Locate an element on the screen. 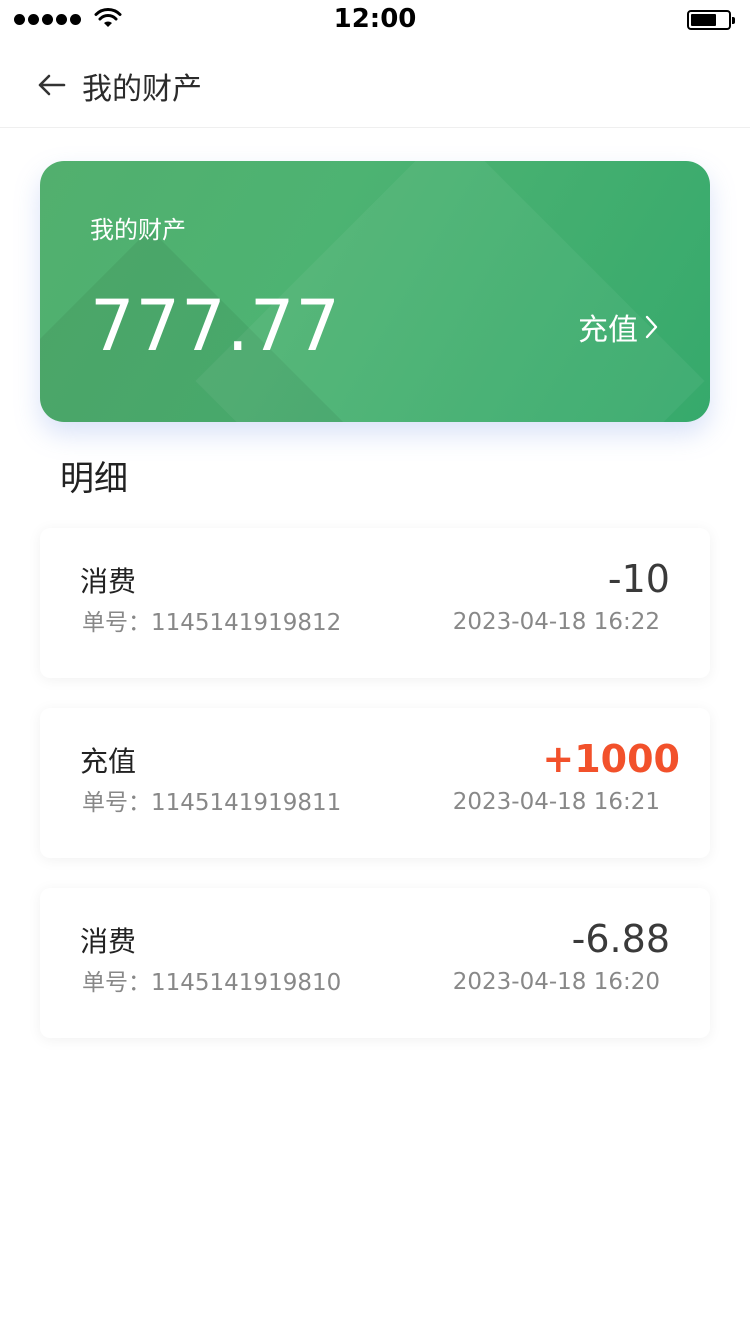  navigation-bar: 我的财产 is located at coordinates (375, 84).